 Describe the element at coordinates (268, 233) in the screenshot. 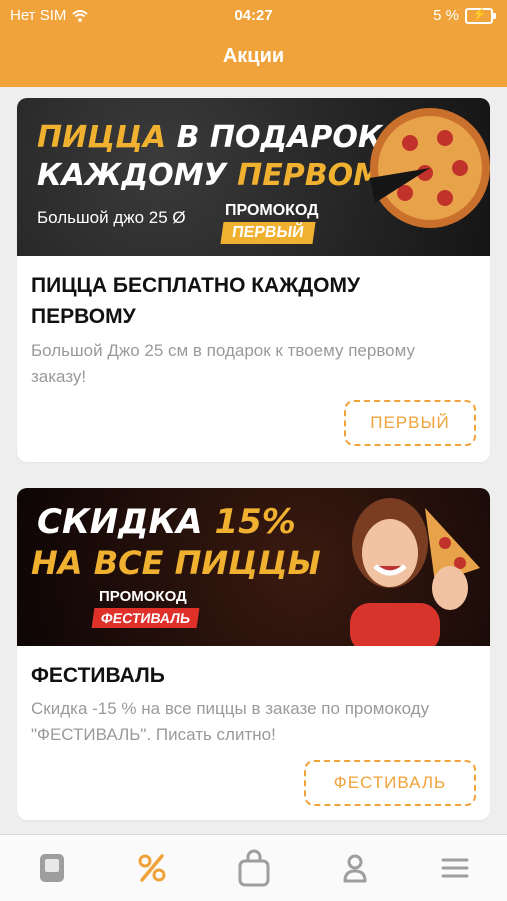

I see `banner-promo-code: ПЕРВЫЙ` at that location.